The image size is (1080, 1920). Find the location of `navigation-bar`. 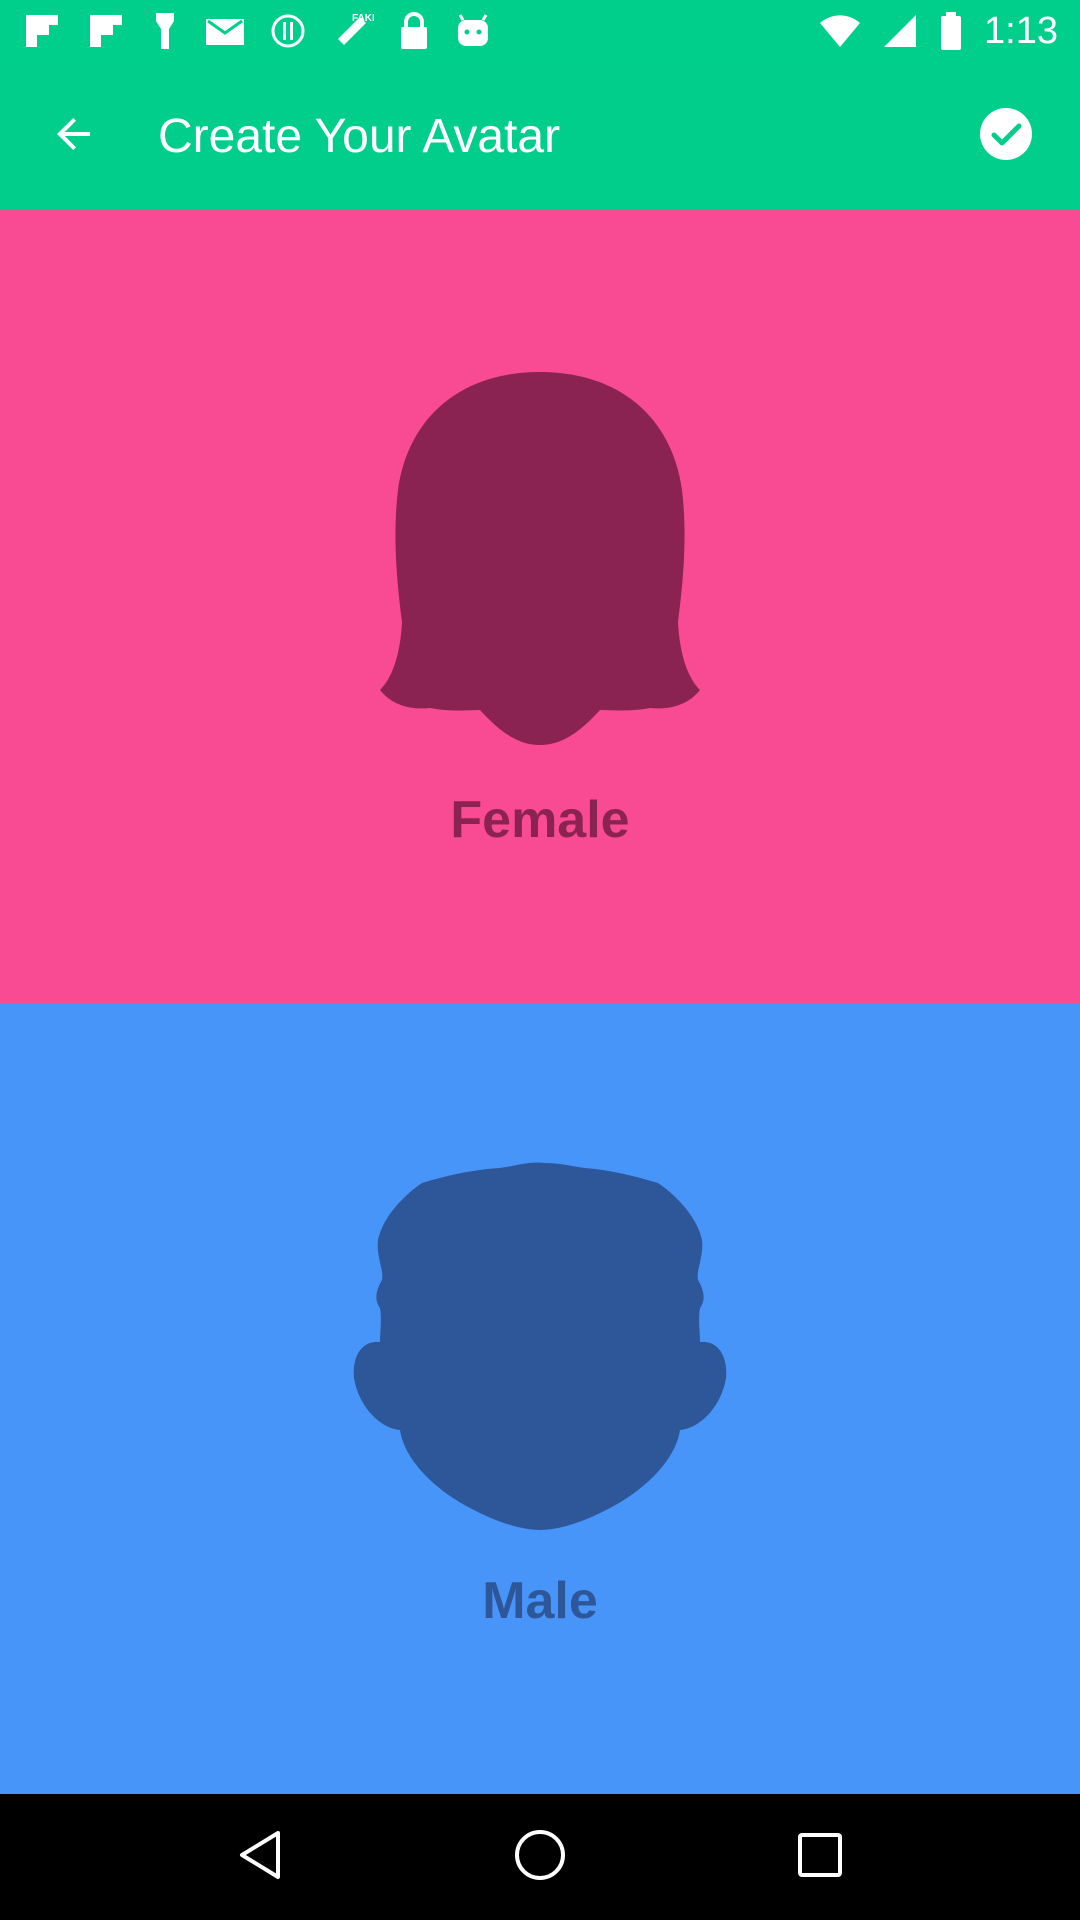

navigation-bar is located at coordinates (540, 1857).